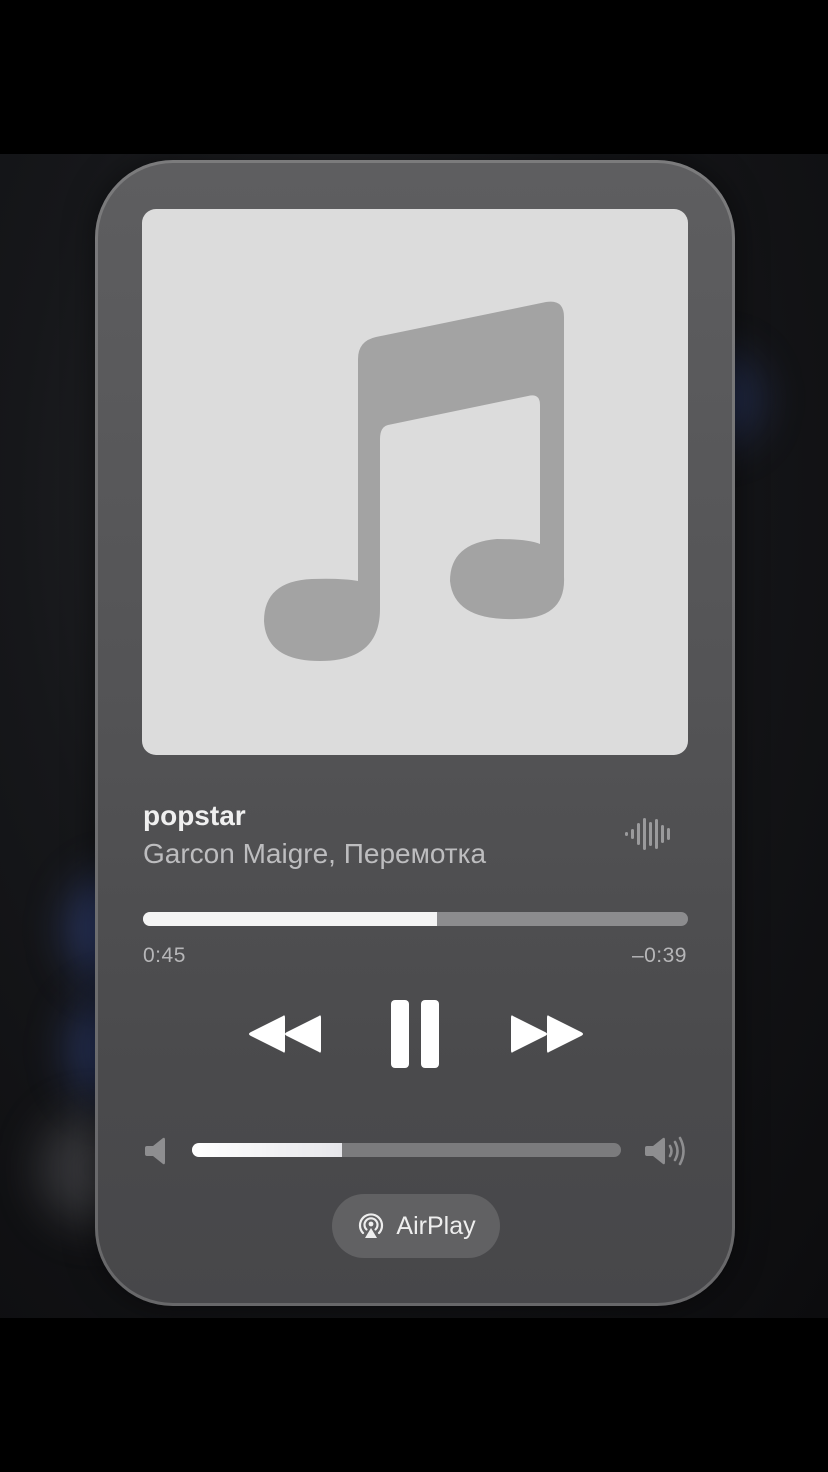 This screenshot has width=828, height=1472. Describe the element at coordinates (290, 919) in the screenshot. I see `progress-fill` at that location.